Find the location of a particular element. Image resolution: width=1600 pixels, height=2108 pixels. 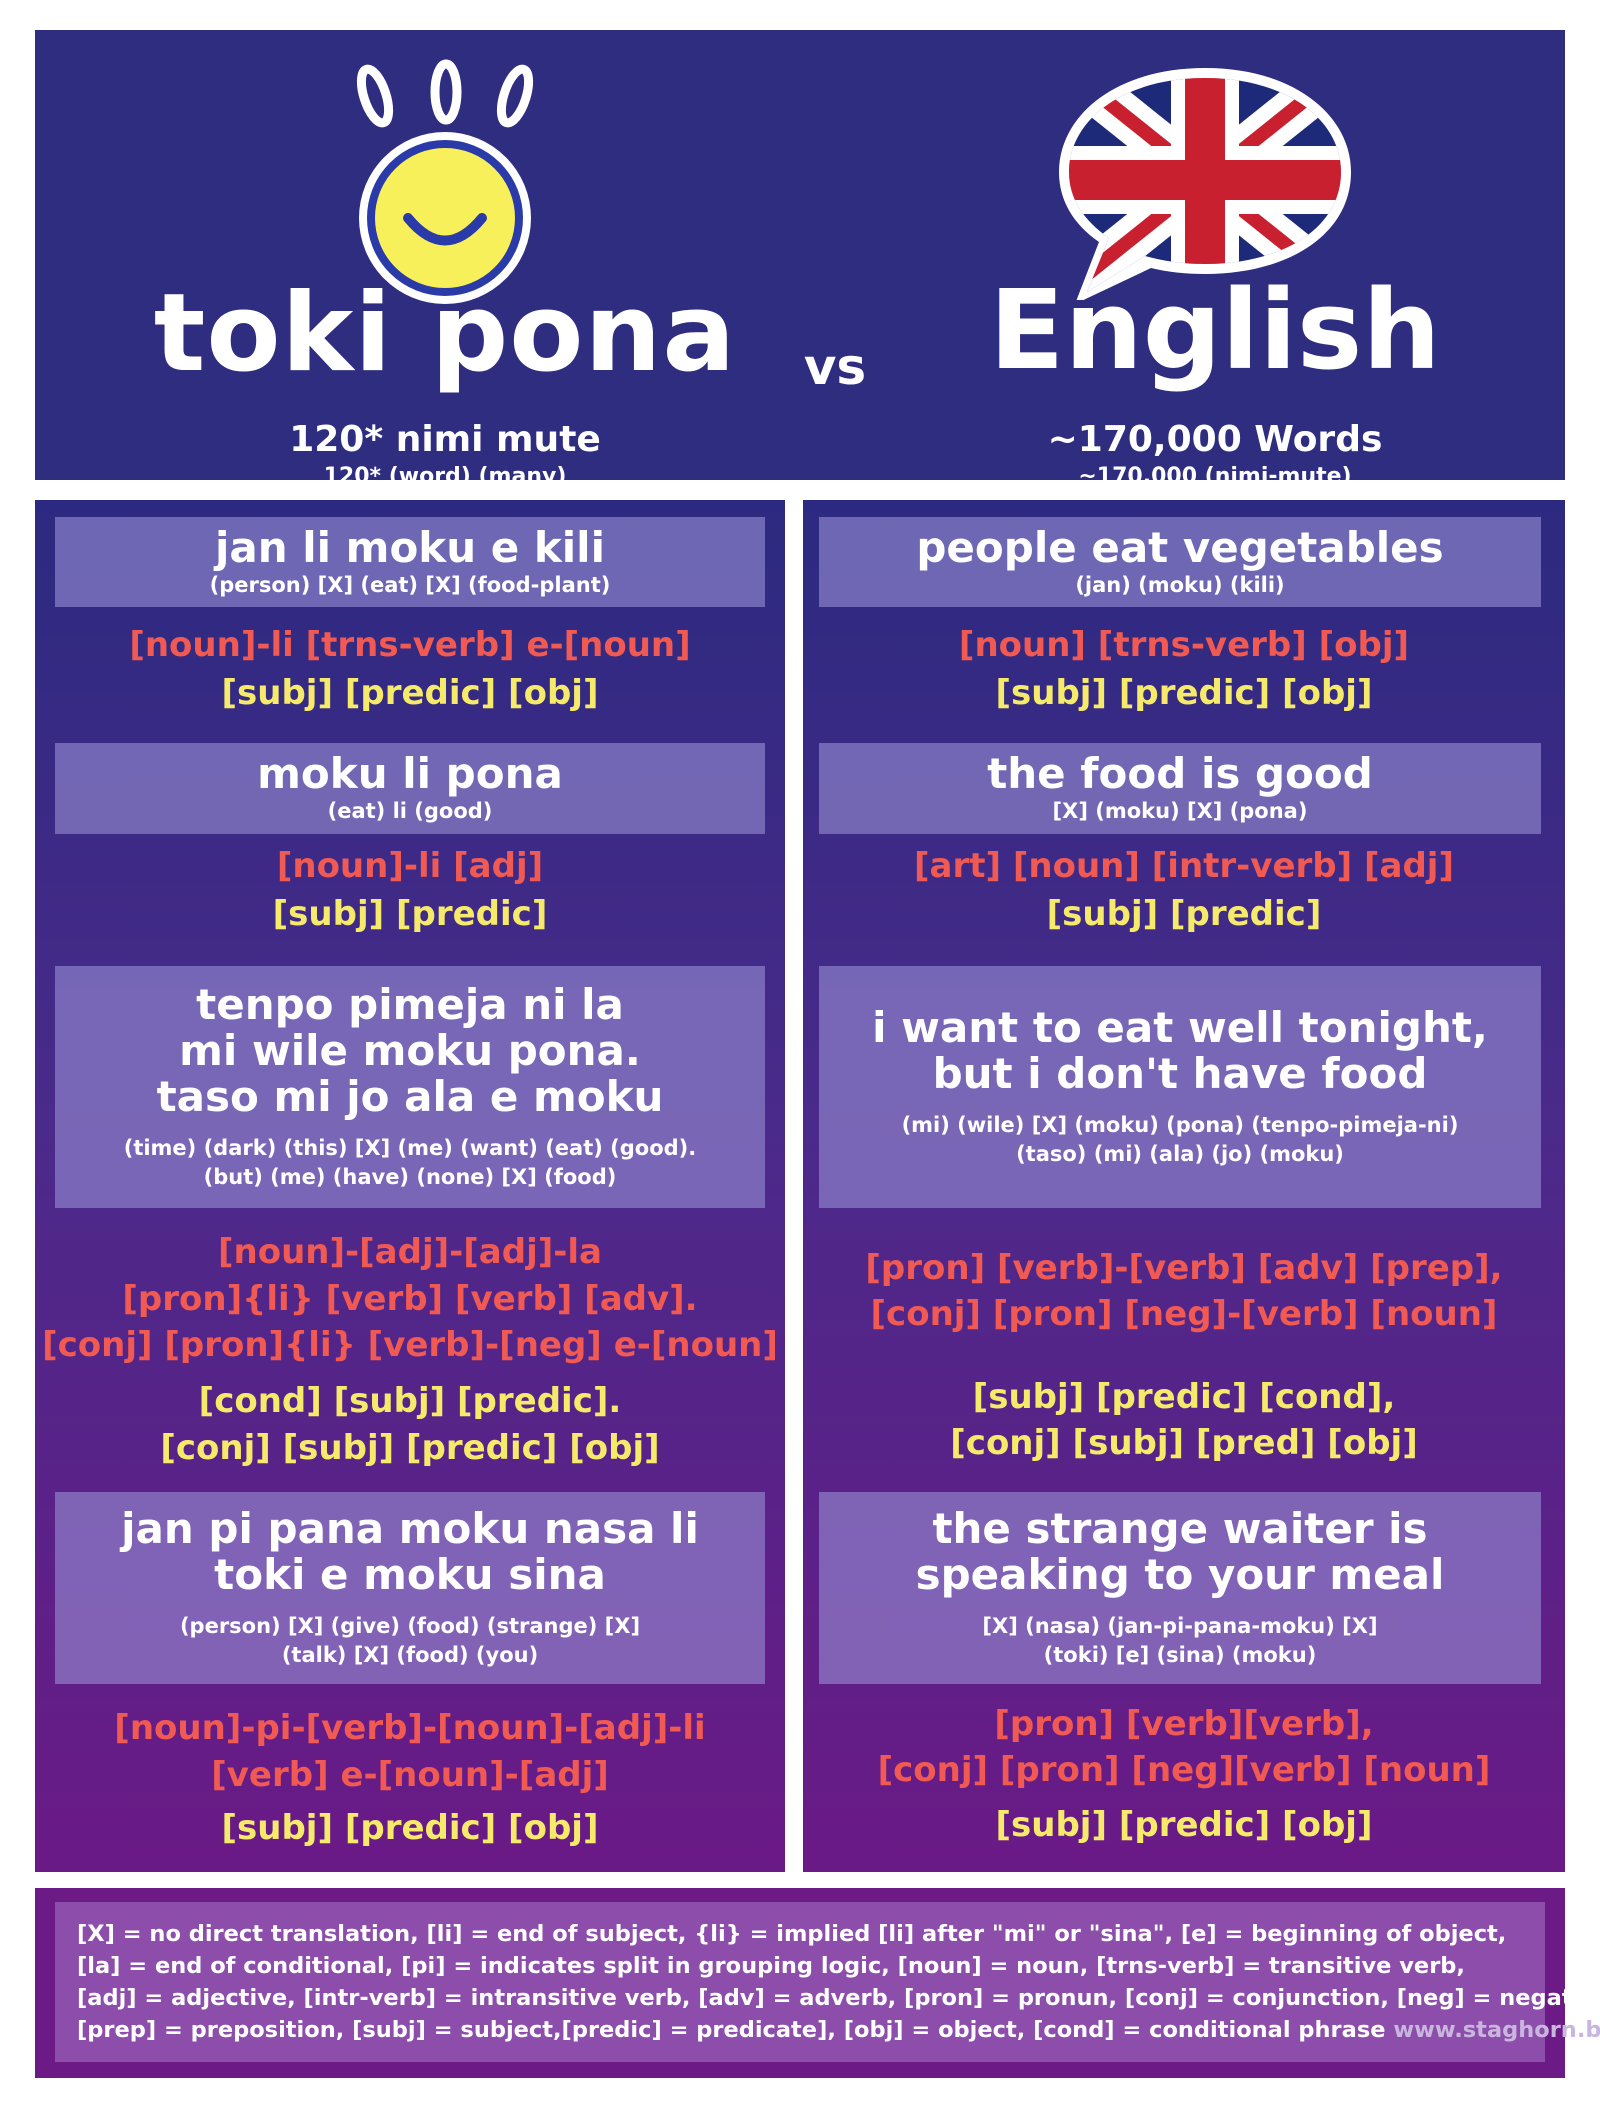

union-jack-speech-bubble-icon is located at coordinates (1205, 184).